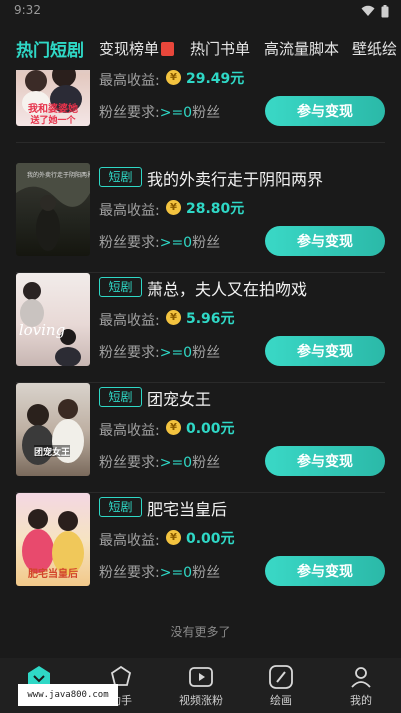  What do you see at coordinates (200, 142) in the screenshot?
I see `divider` at bounding box center [200, 142].